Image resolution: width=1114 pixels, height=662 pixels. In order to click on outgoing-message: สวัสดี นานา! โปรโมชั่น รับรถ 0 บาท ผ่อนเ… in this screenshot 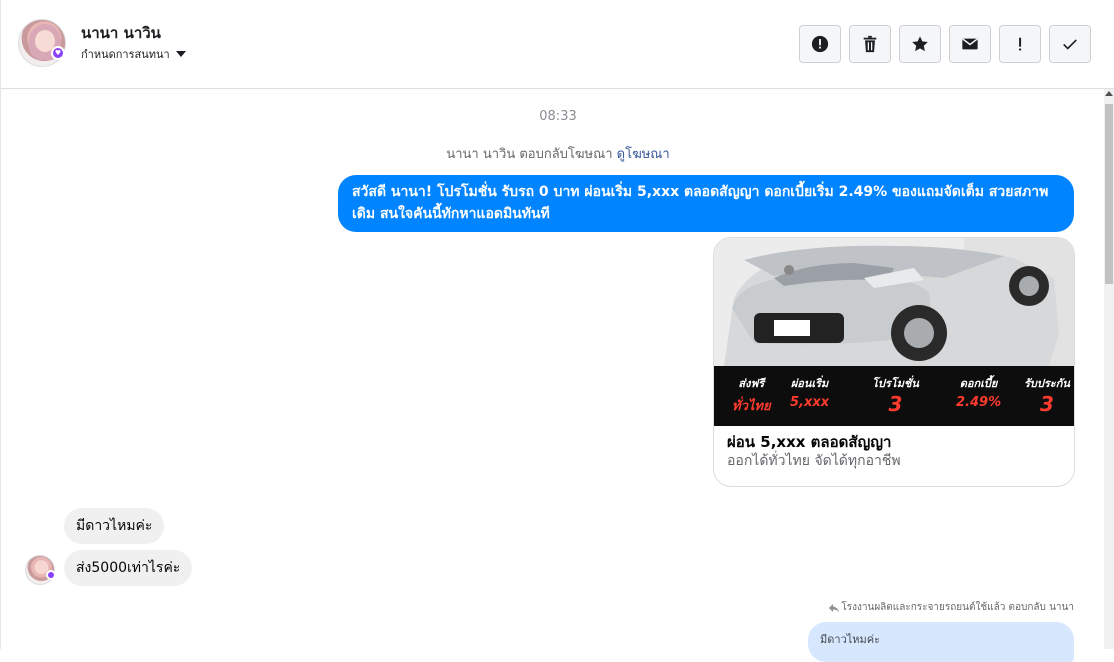, I will do `click(706, 203)`.